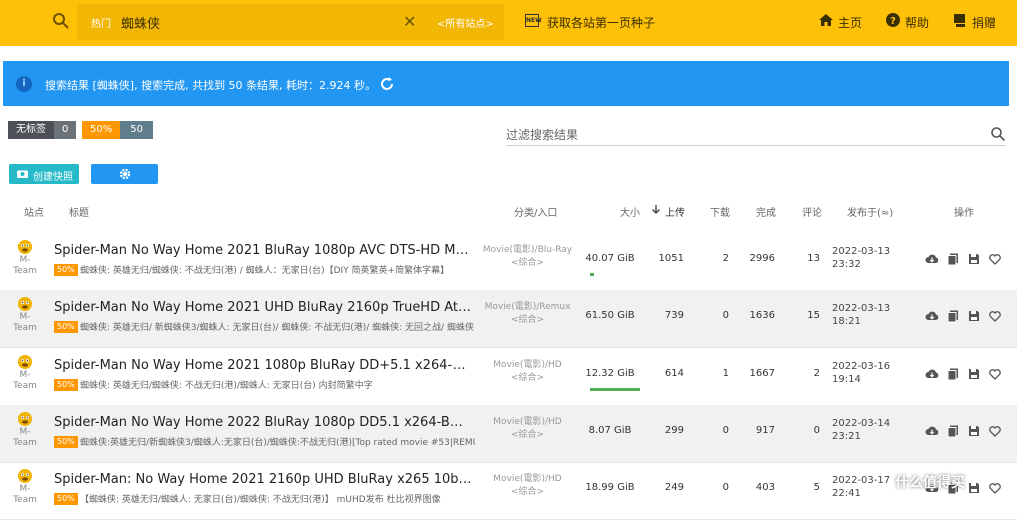  What do you see at coordinates (675, 211) in the screenshot?
I see `column-upload: 上传` at bounding box center [675, 211].